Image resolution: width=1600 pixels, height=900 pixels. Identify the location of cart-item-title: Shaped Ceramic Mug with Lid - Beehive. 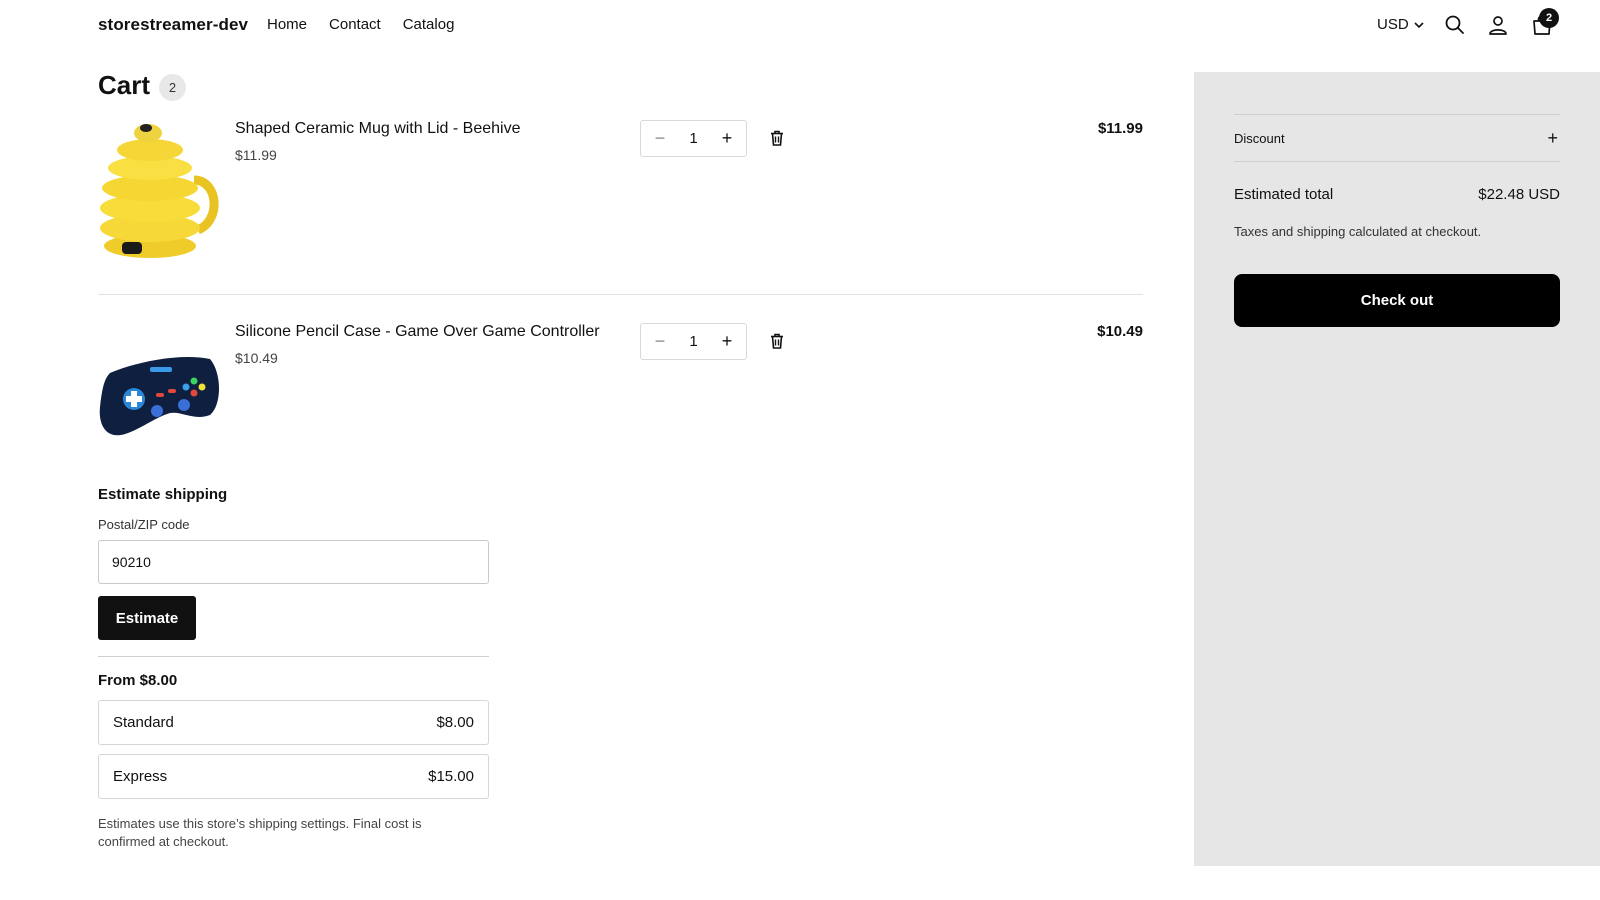
(377, 129).